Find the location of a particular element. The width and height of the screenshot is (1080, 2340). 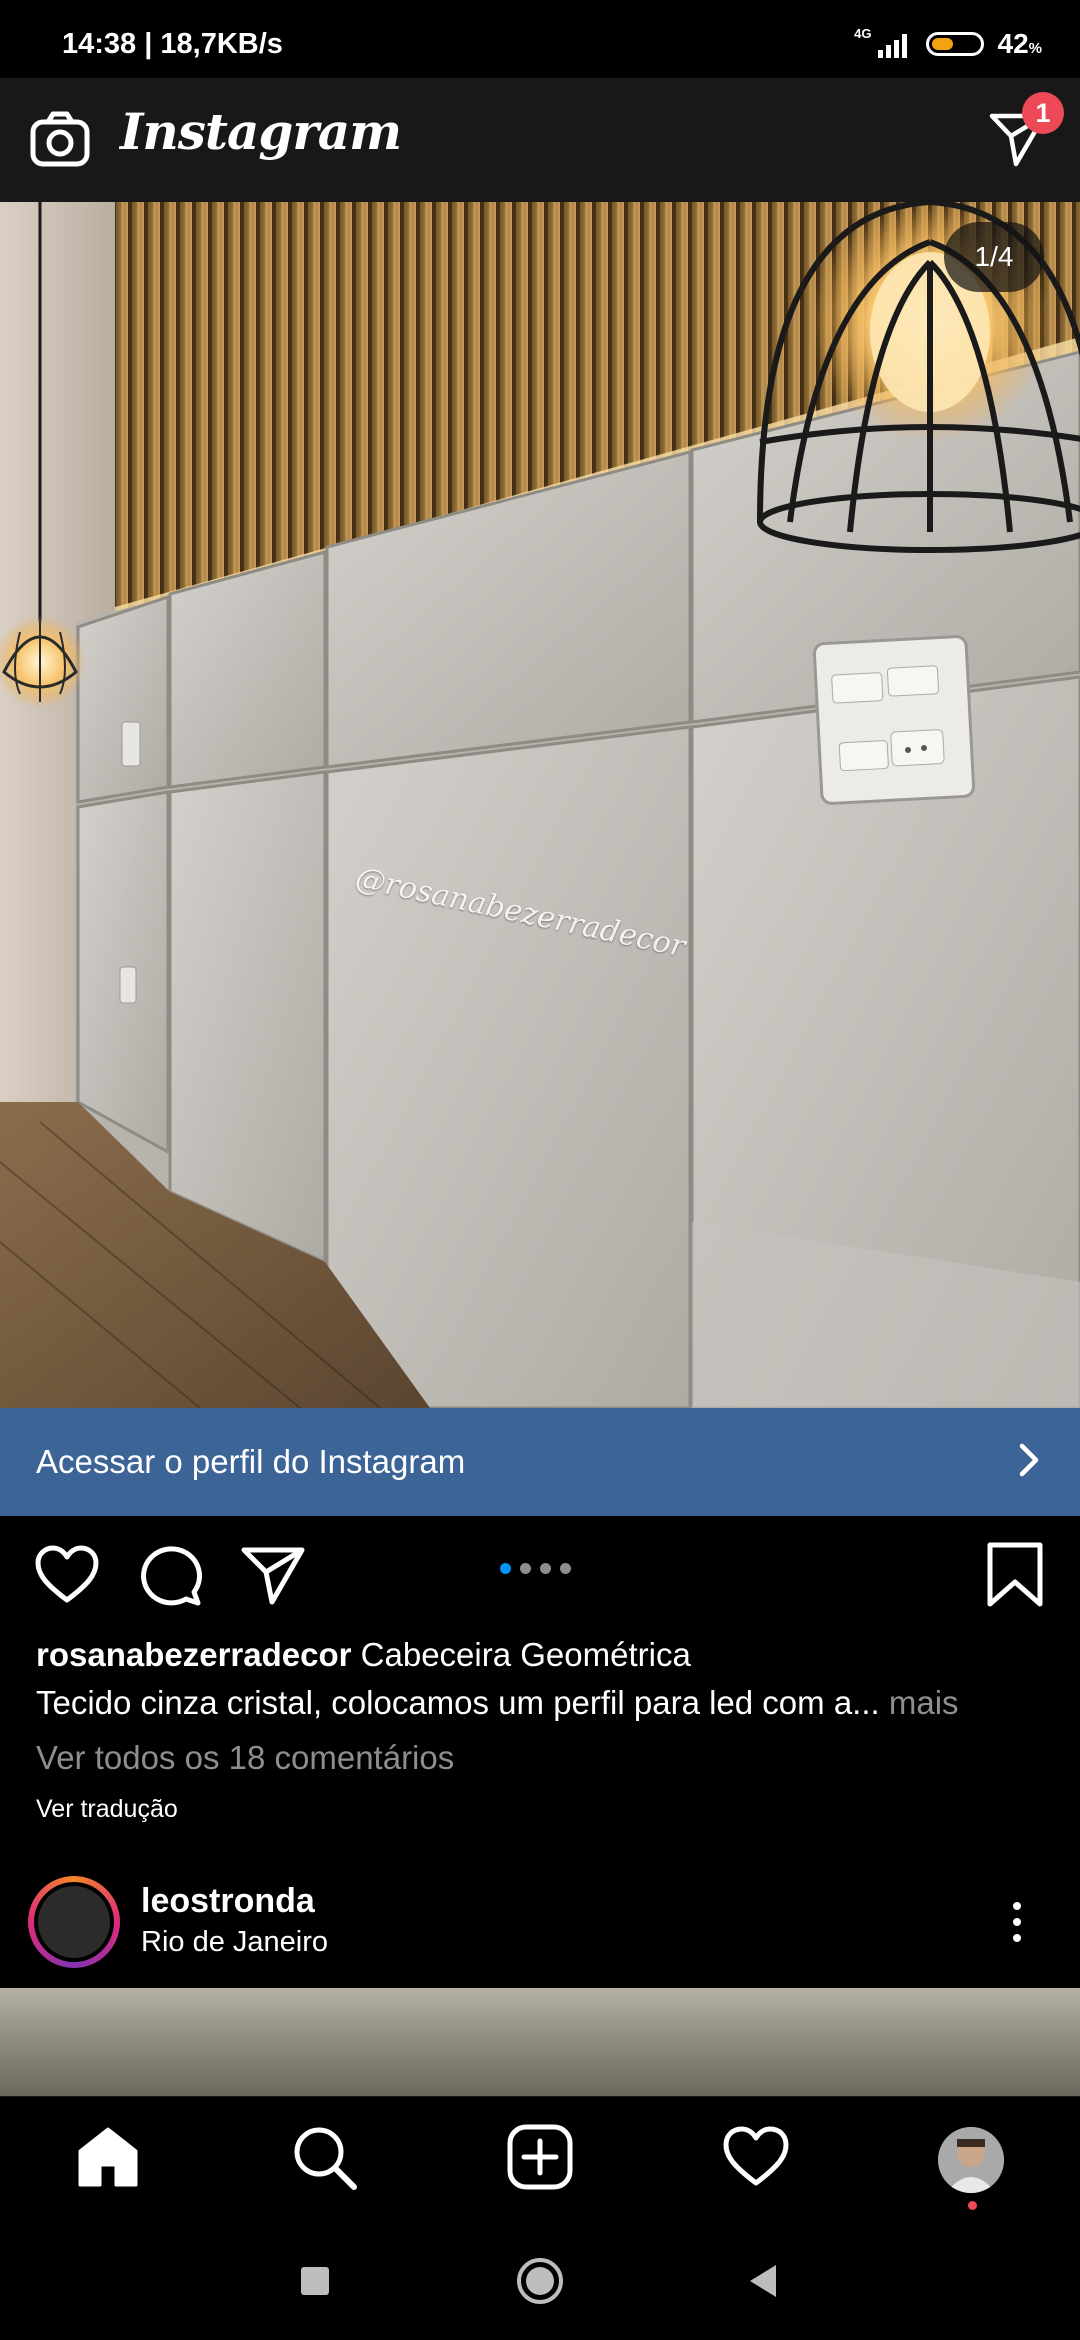

next-post-avatar is located at coordinates (74, 1922).